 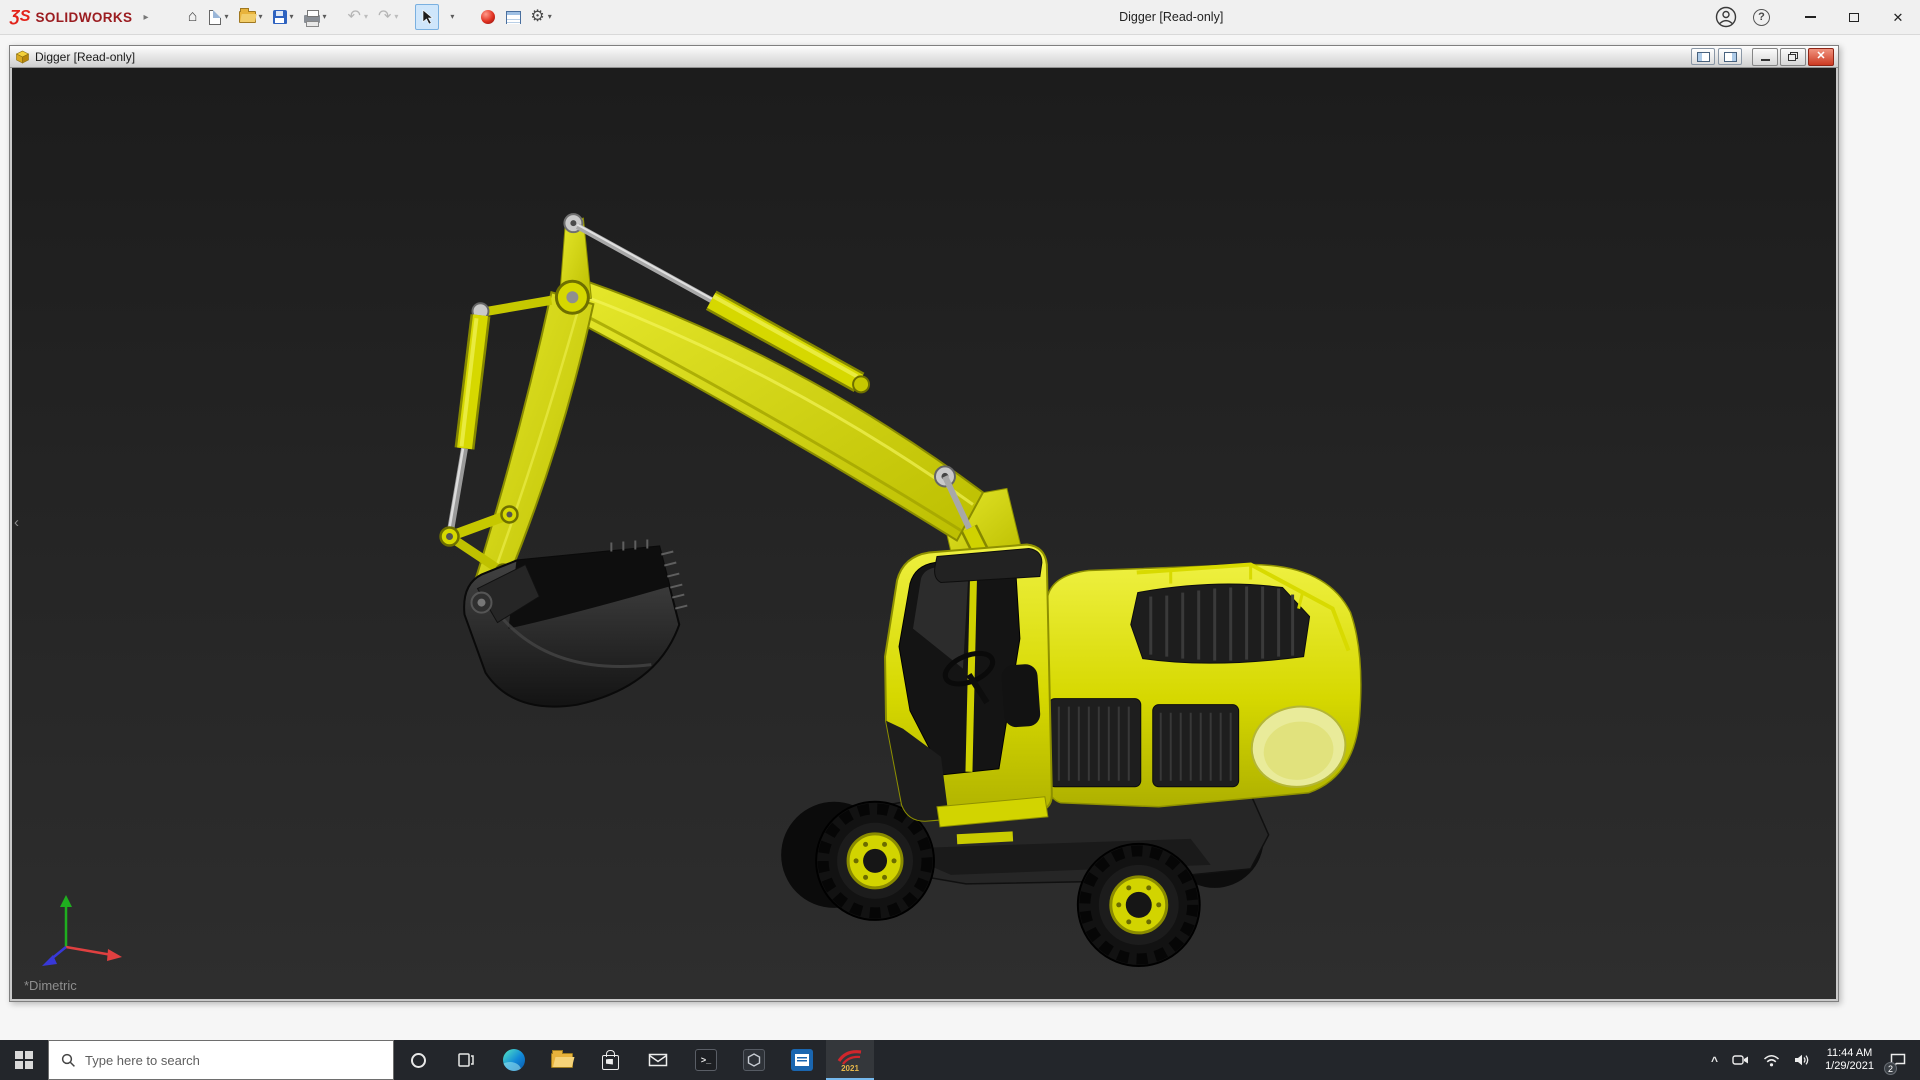 I want to click on search-input, so click(x=239, y=1060).